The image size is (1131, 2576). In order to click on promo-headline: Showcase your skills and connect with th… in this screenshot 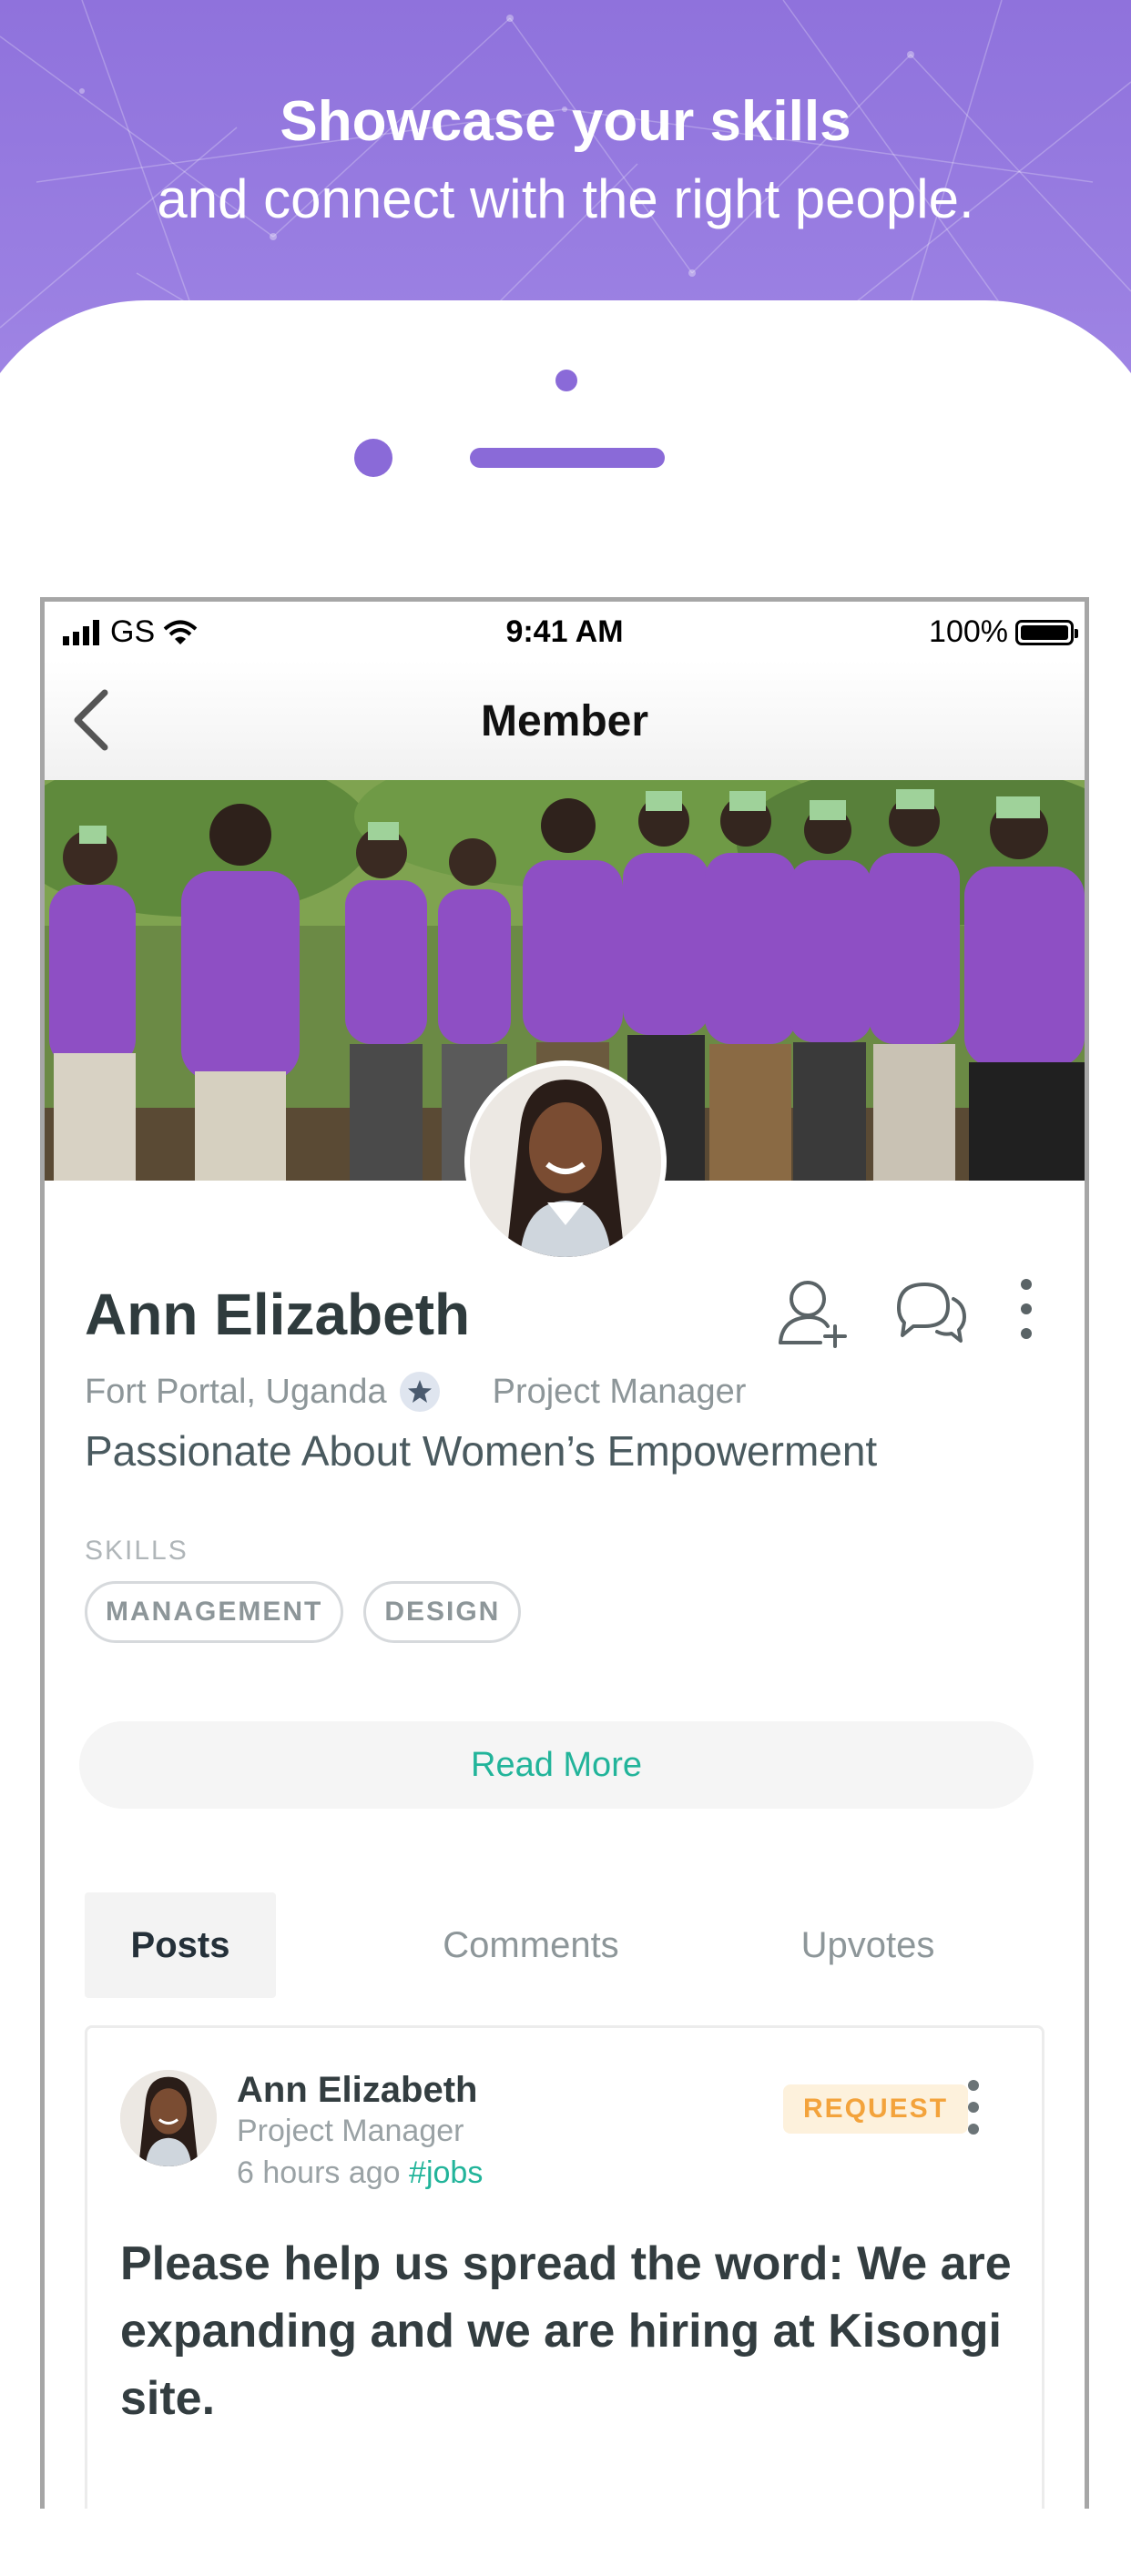, I will do `click(566, 163)`.